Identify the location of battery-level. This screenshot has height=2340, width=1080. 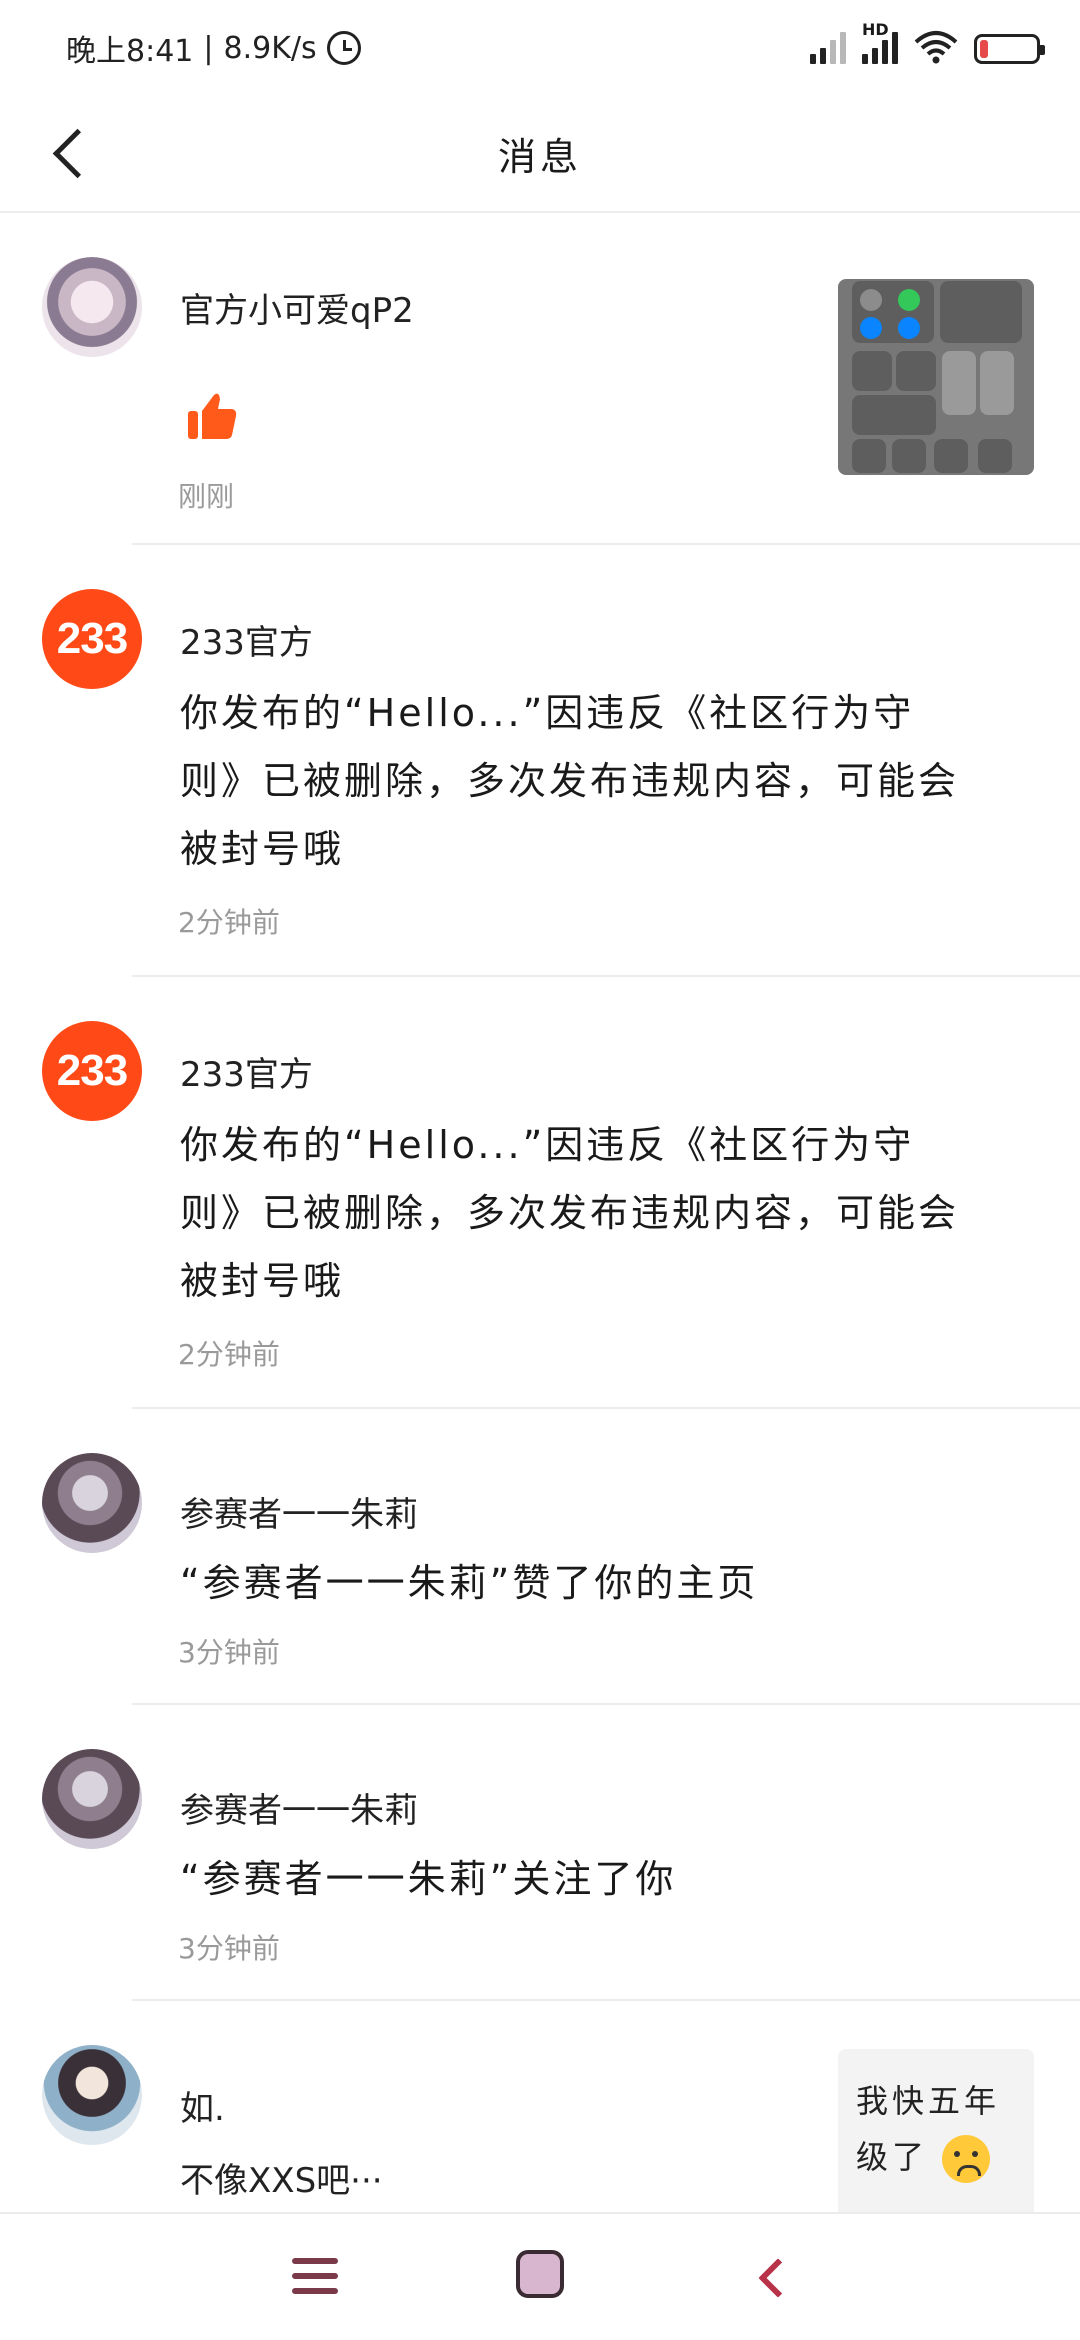
(984, 49).